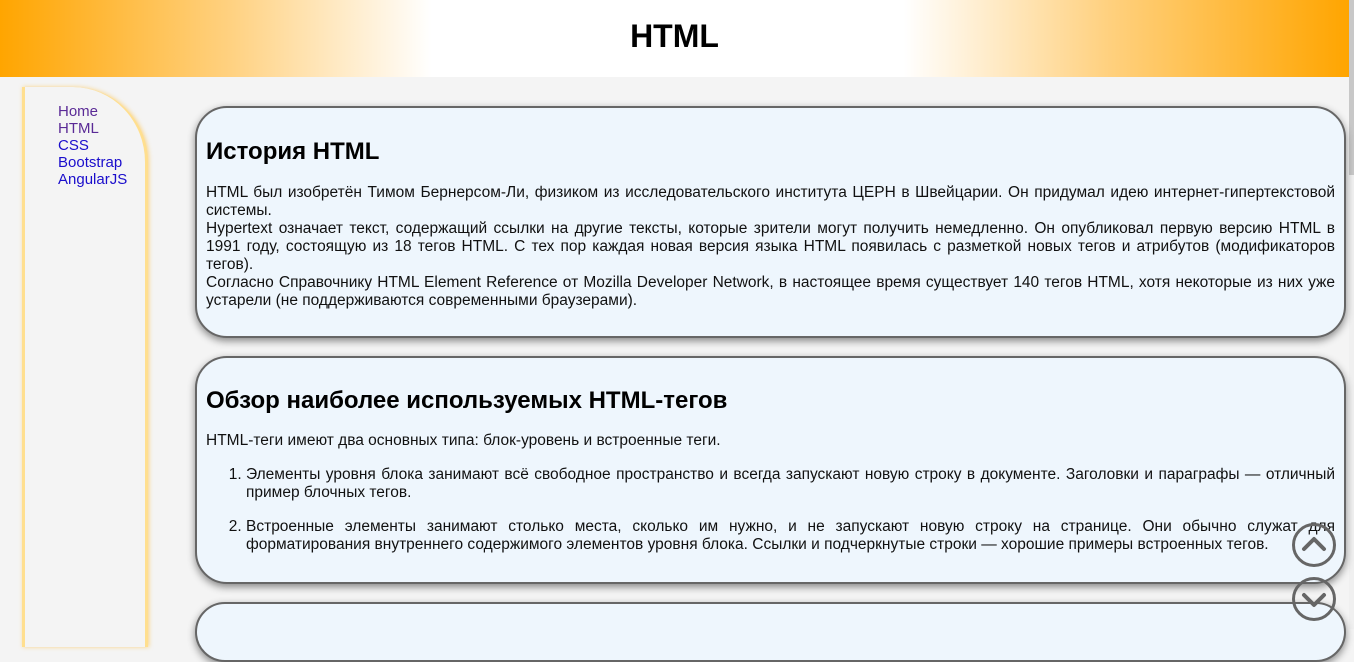 The width and height of the screenshot is (1354, 662). I want to click on section-title: Обзор наиболее используемых HTML-тегов, so click(467, 400).